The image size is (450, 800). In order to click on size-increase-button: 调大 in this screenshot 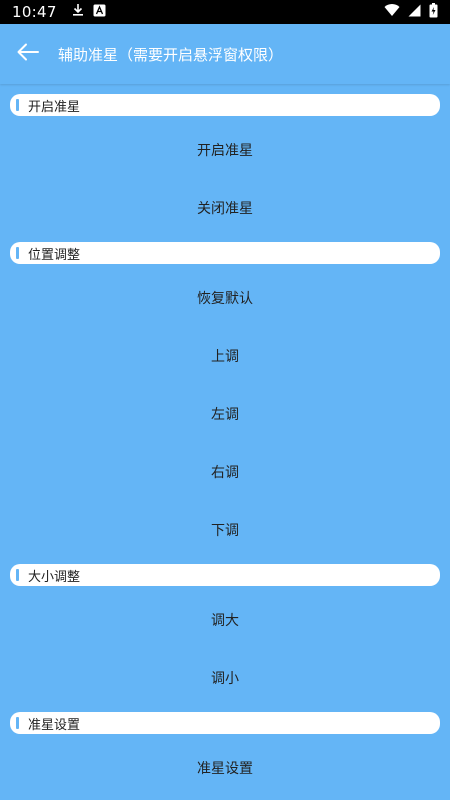, I will do `click(225, 620)`.